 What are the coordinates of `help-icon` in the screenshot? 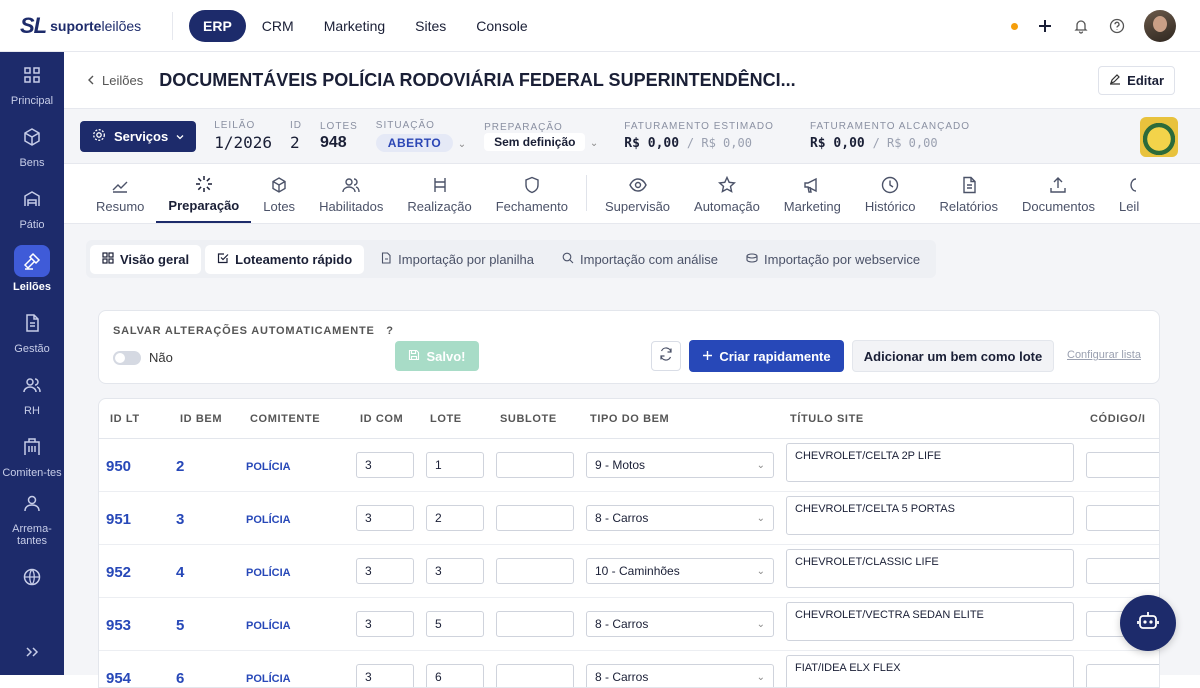 It's located at (1117, 26).